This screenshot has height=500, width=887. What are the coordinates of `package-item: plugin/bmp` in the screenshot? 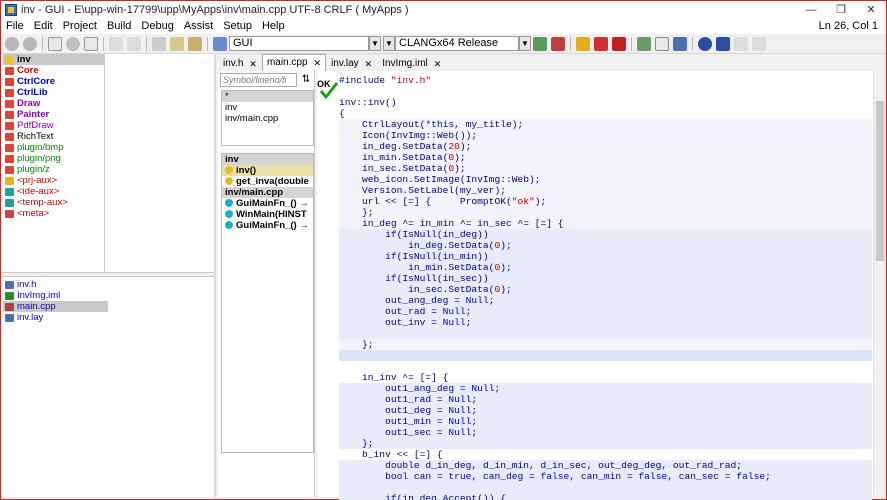 It's located at (53, 147).